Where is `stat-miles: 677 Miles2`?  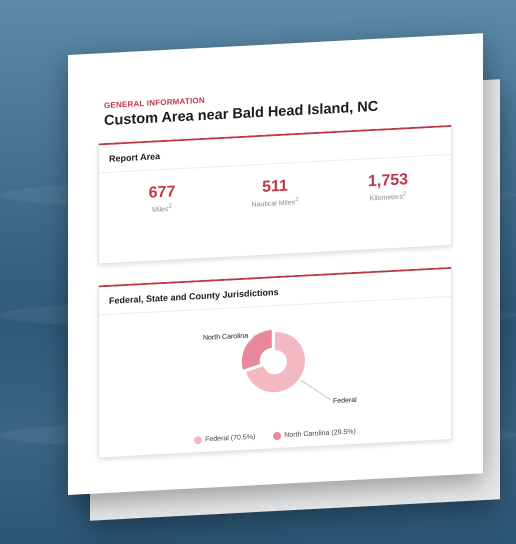 stat-miles: 677 Miles2 is located at coordinates (162, 198).